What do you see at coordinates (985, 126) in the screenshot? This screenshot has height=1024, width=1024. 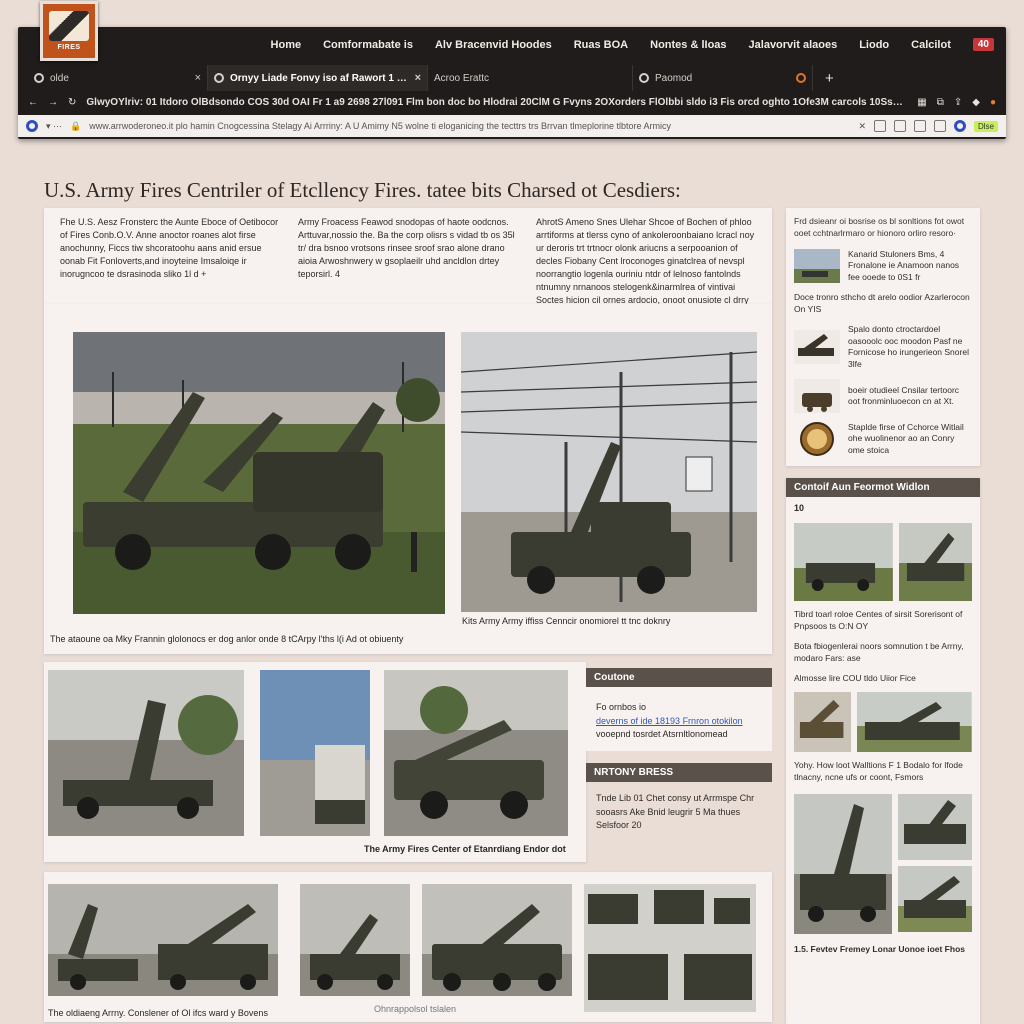 I see `status-pill: Dlse` at bounding box center [985, 126].